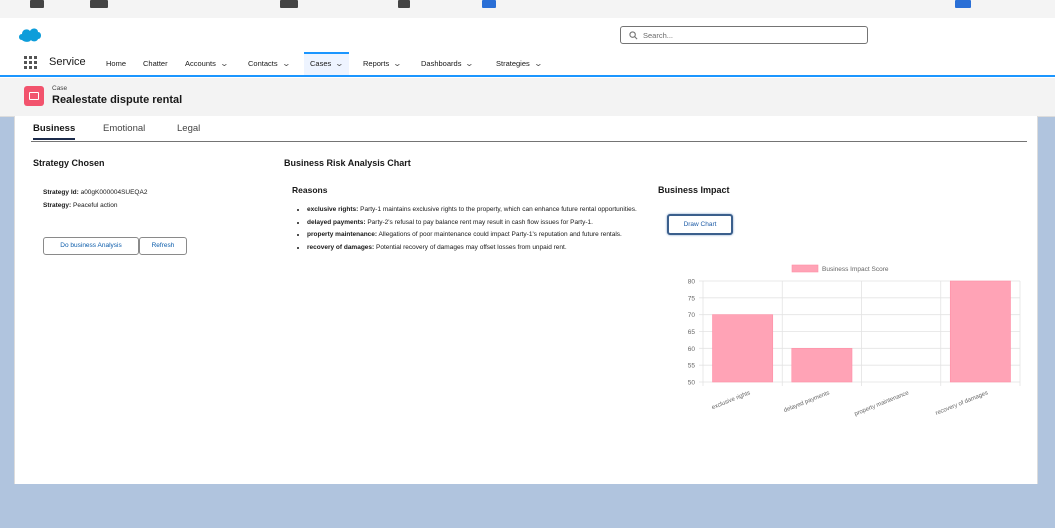  What do you see at coordinates (692, 282) in the screenshot?
I see `y-tick-label: 80` at bounding box center [692, 282].